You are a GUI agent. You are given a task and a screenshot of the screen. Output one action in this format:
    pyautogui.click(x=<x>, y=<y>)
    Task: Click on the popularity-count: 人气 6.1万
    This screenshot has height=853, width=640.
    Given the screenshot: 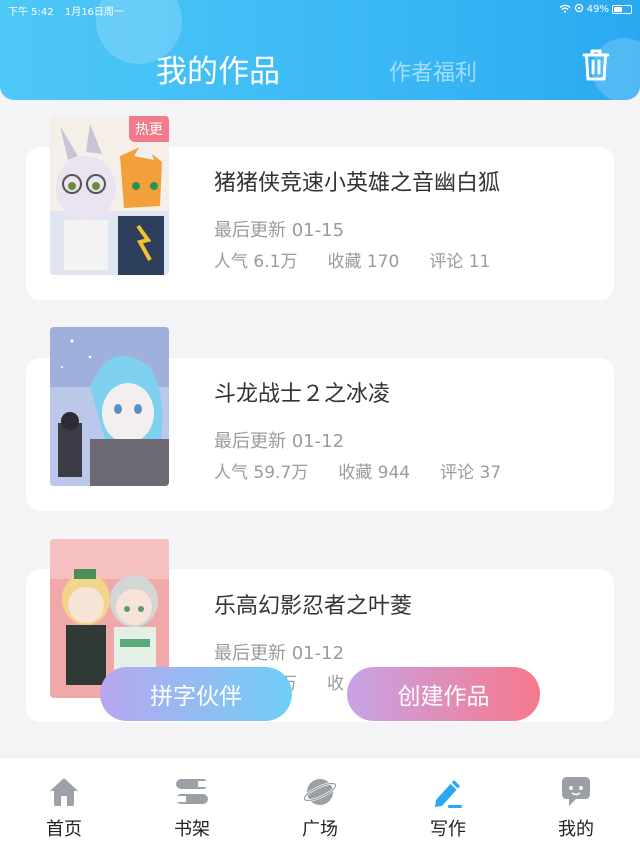 What is the action you would take?
    pyautogui.click(x=256, y=262)
    